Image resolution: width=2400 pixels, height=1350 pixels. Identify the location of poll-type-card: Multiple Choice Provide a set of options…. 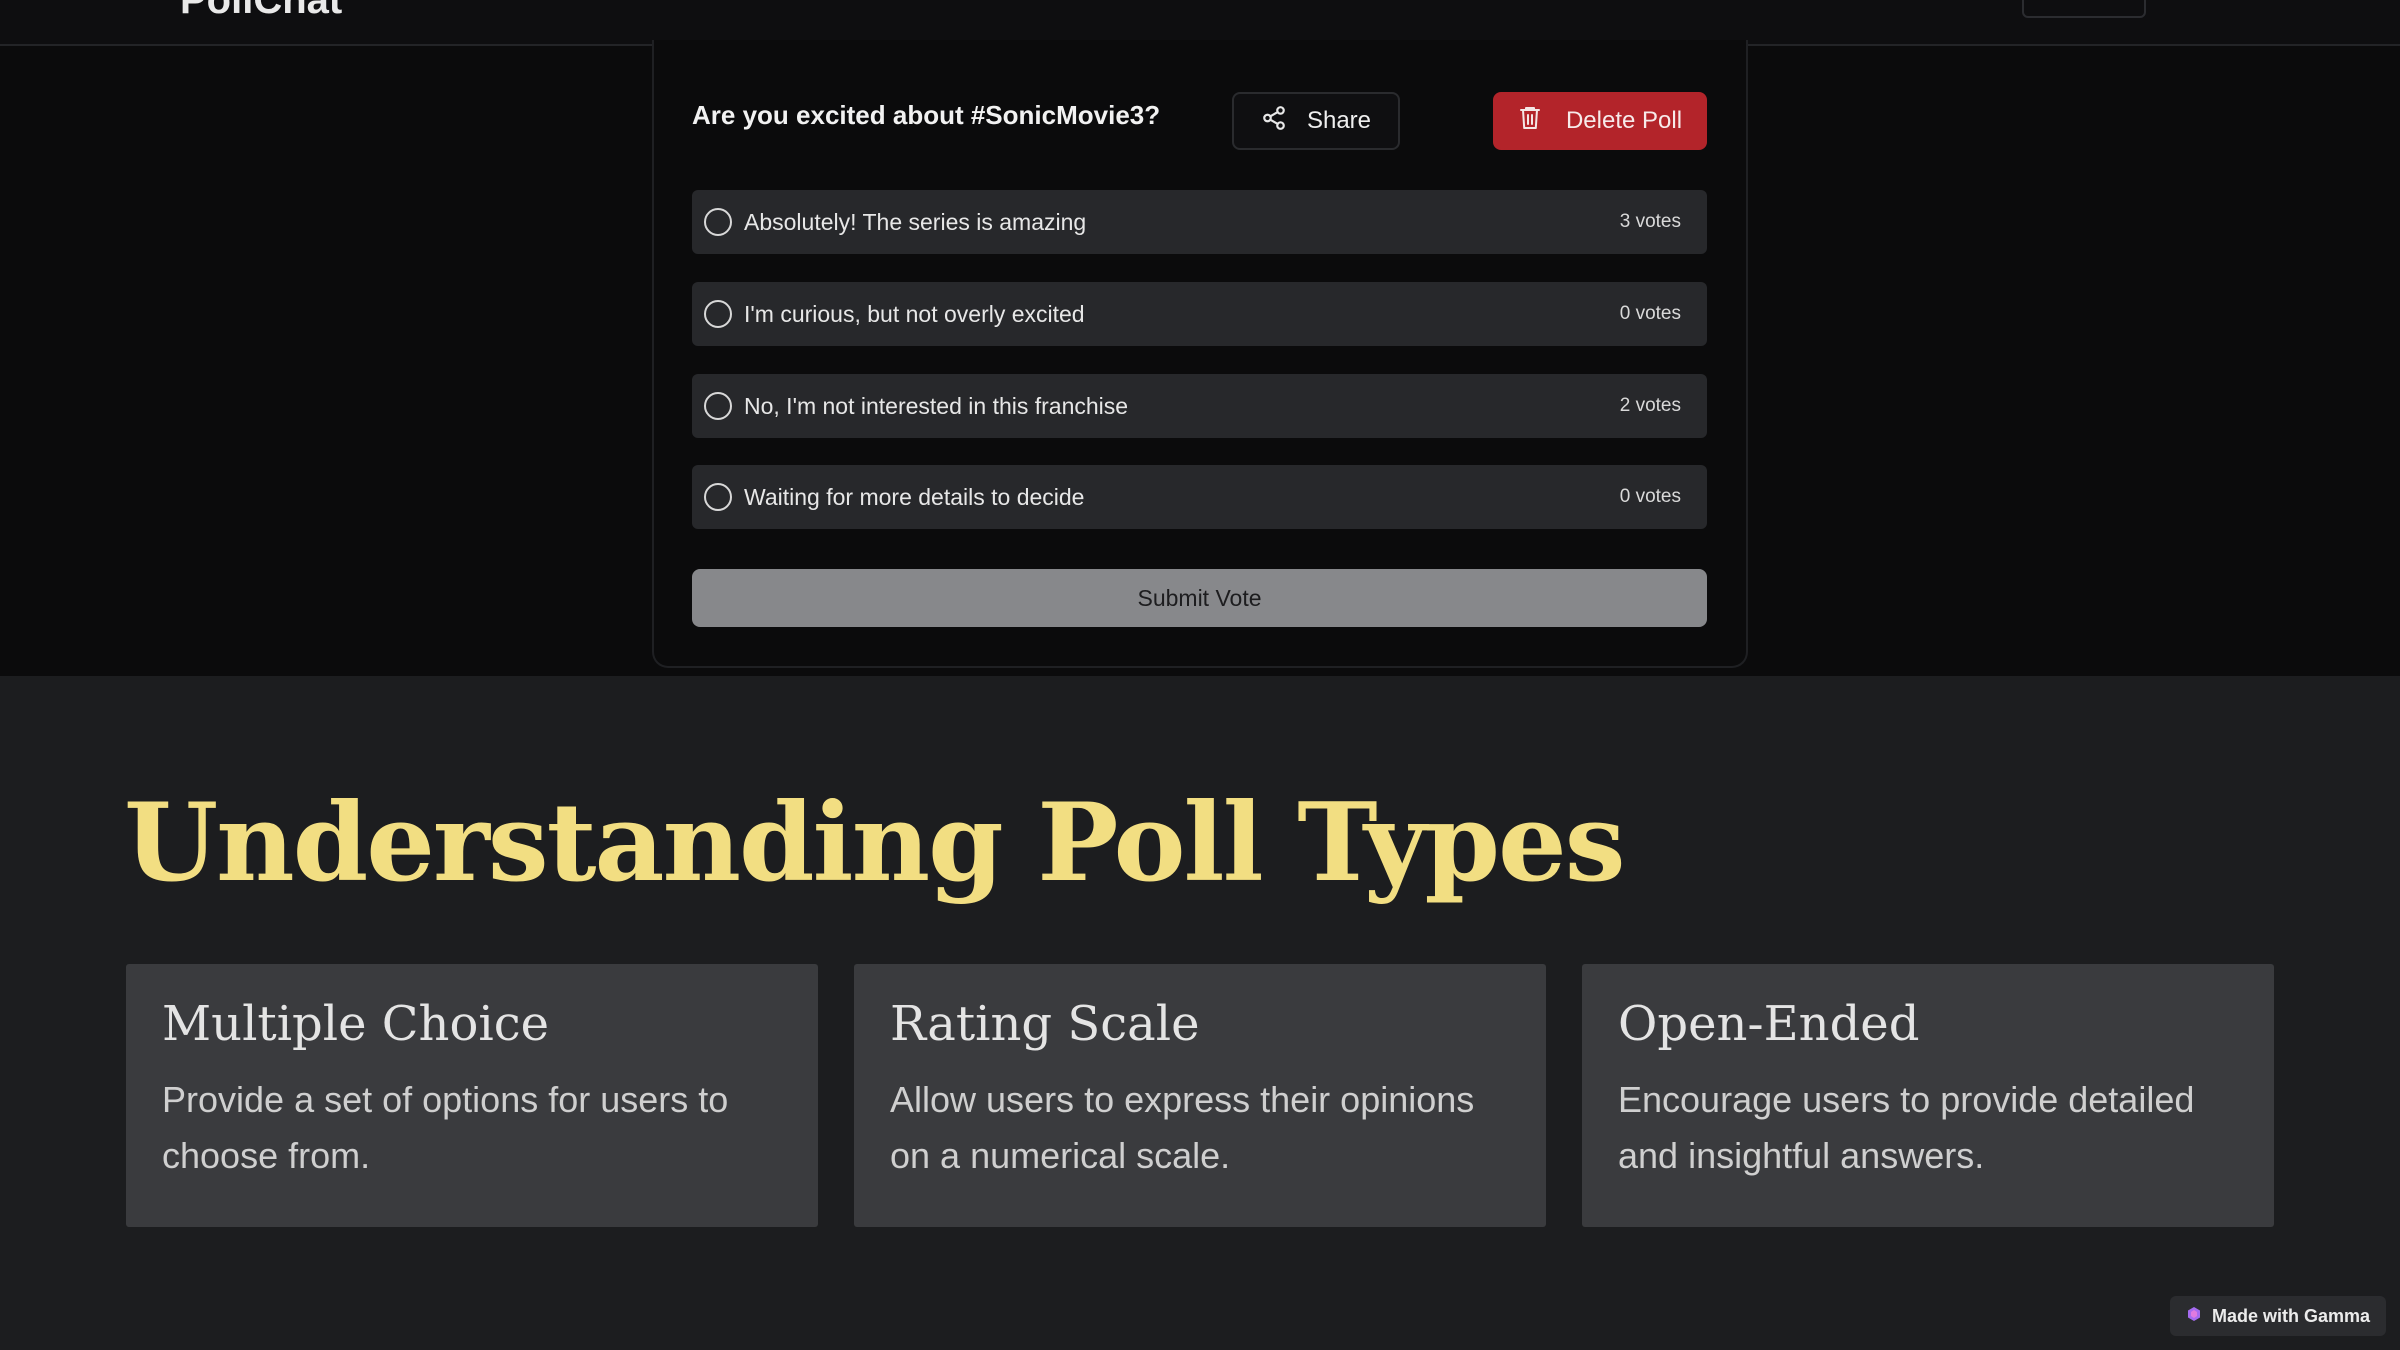
(472, 1095).